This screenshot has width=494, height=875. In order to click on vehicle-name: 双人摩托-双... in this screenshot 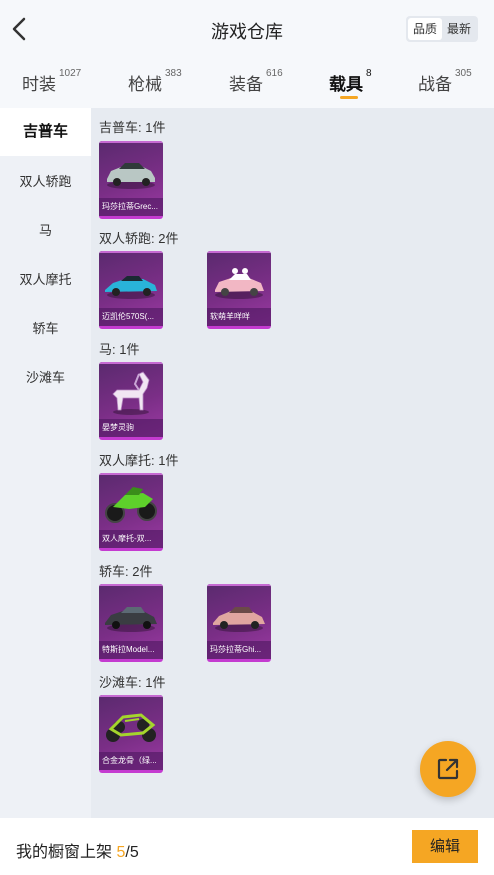, I will do `click(131, 539)`.